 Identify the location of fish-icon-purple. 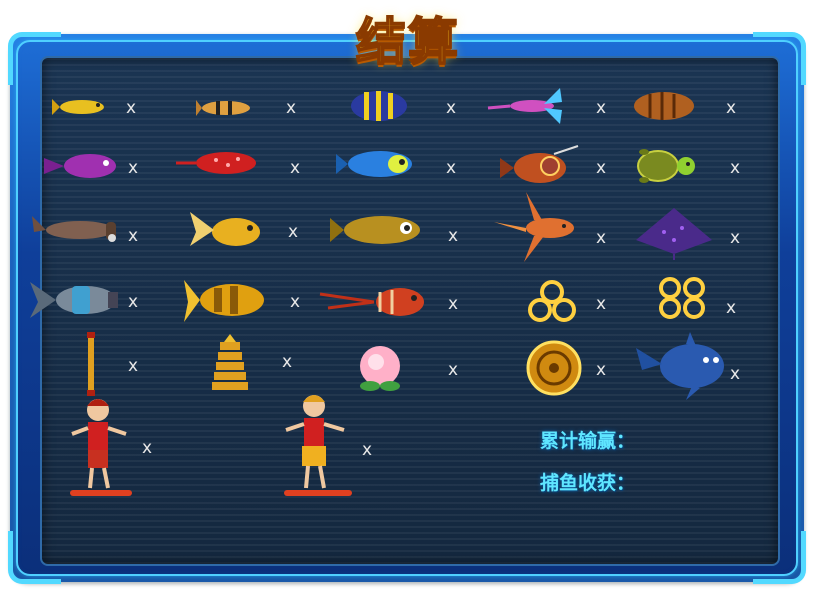
(82, 166).